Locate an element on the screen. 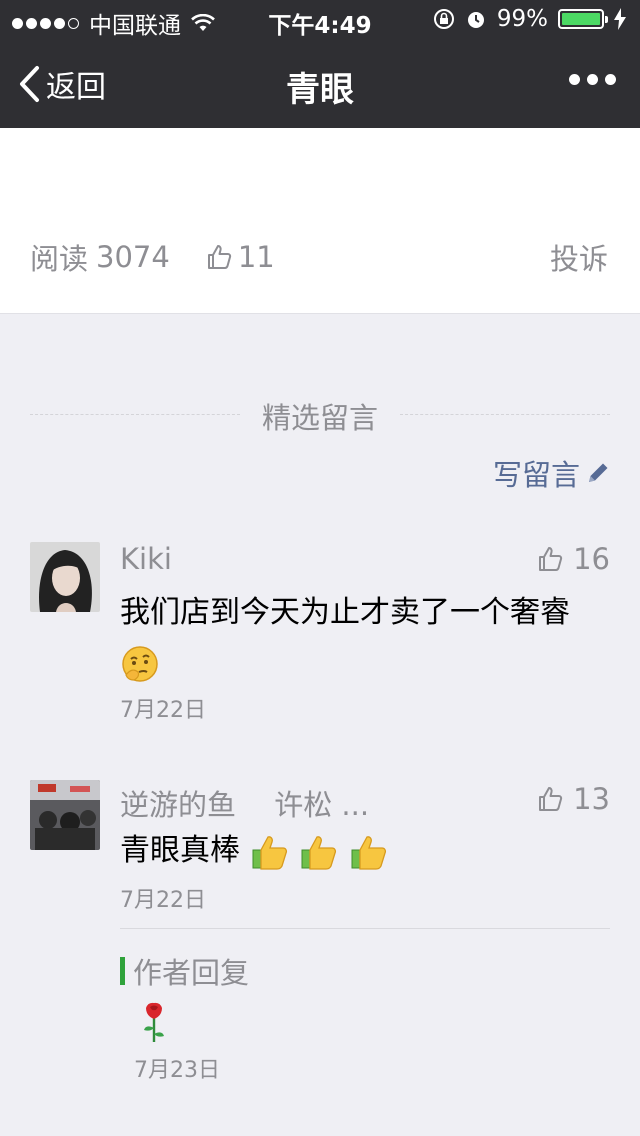  author-reply-label: 作者回复 is located at coordinates (184, 971).